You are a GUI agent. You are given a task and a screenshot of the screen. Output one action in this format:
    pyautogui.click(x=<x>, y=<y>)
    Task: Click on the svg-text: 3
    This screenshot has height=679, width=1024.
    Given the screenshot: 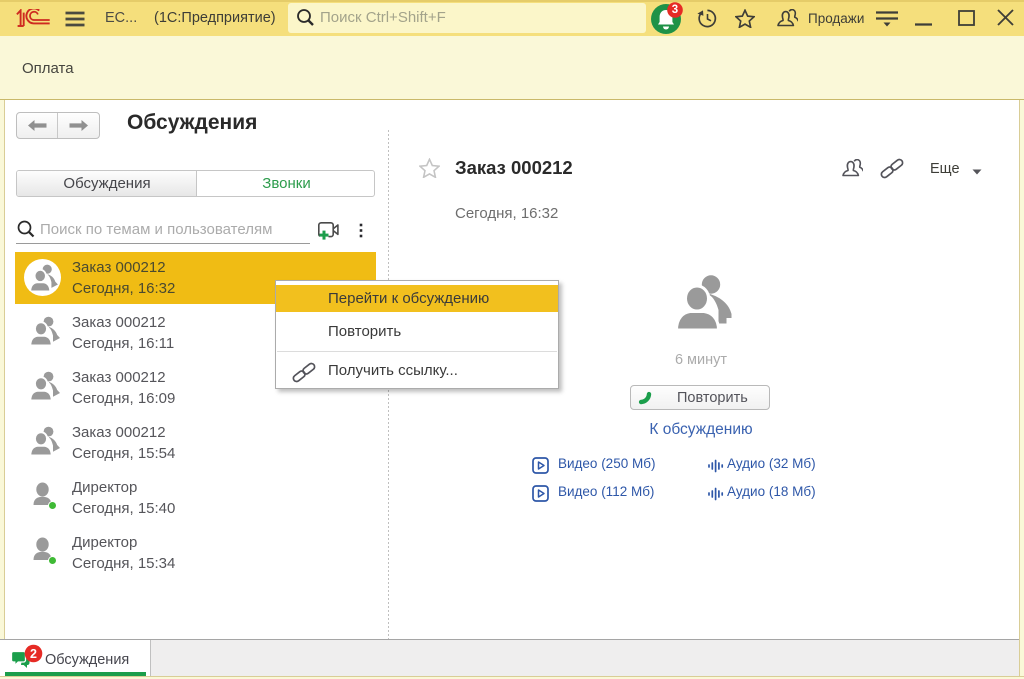 What is the action you would take?
    pyautogui.click(x=675, y=10)
    